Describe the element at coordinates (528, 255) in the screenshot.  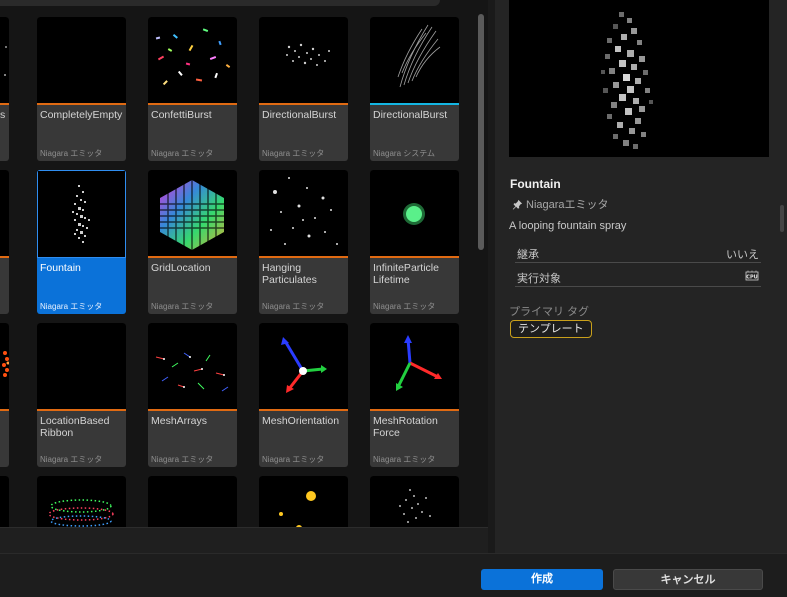
I see `prop-key: 継承` at that location.